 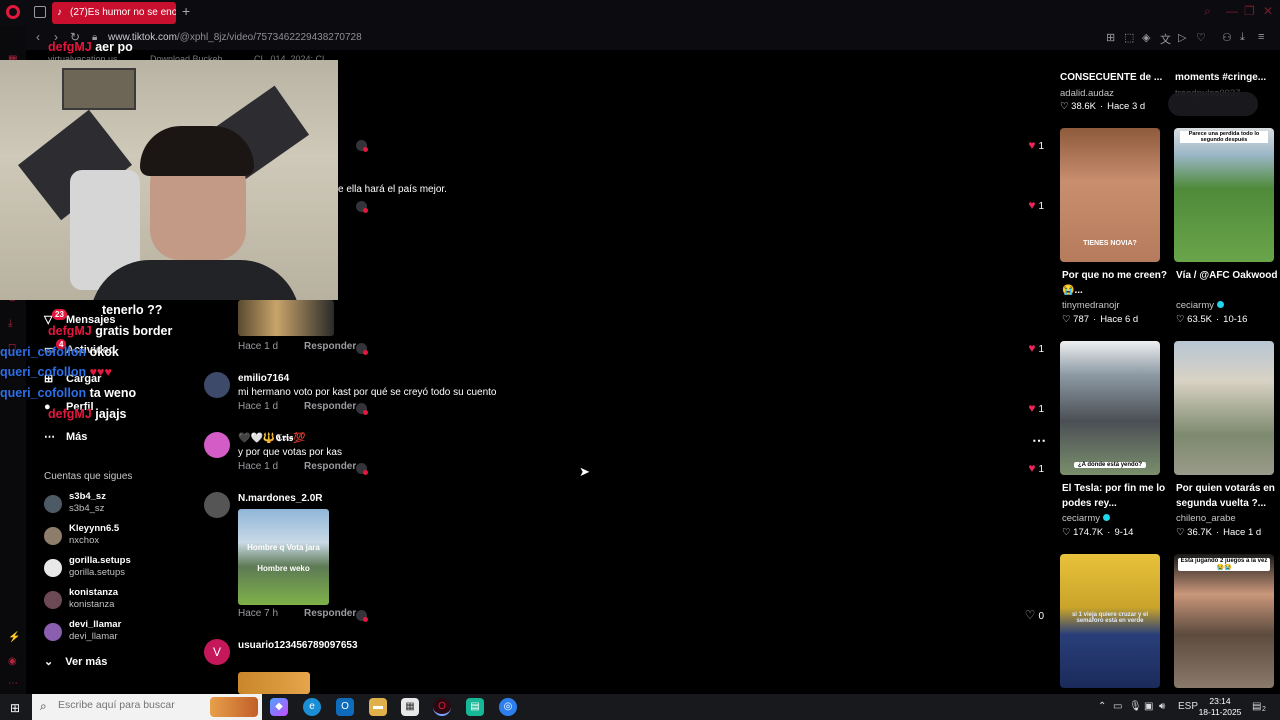 What do you see at coordinates (1129, 37) in the screenshot?
I see `snapshot-icon: ⬚` at bounding box center [1129, 37].